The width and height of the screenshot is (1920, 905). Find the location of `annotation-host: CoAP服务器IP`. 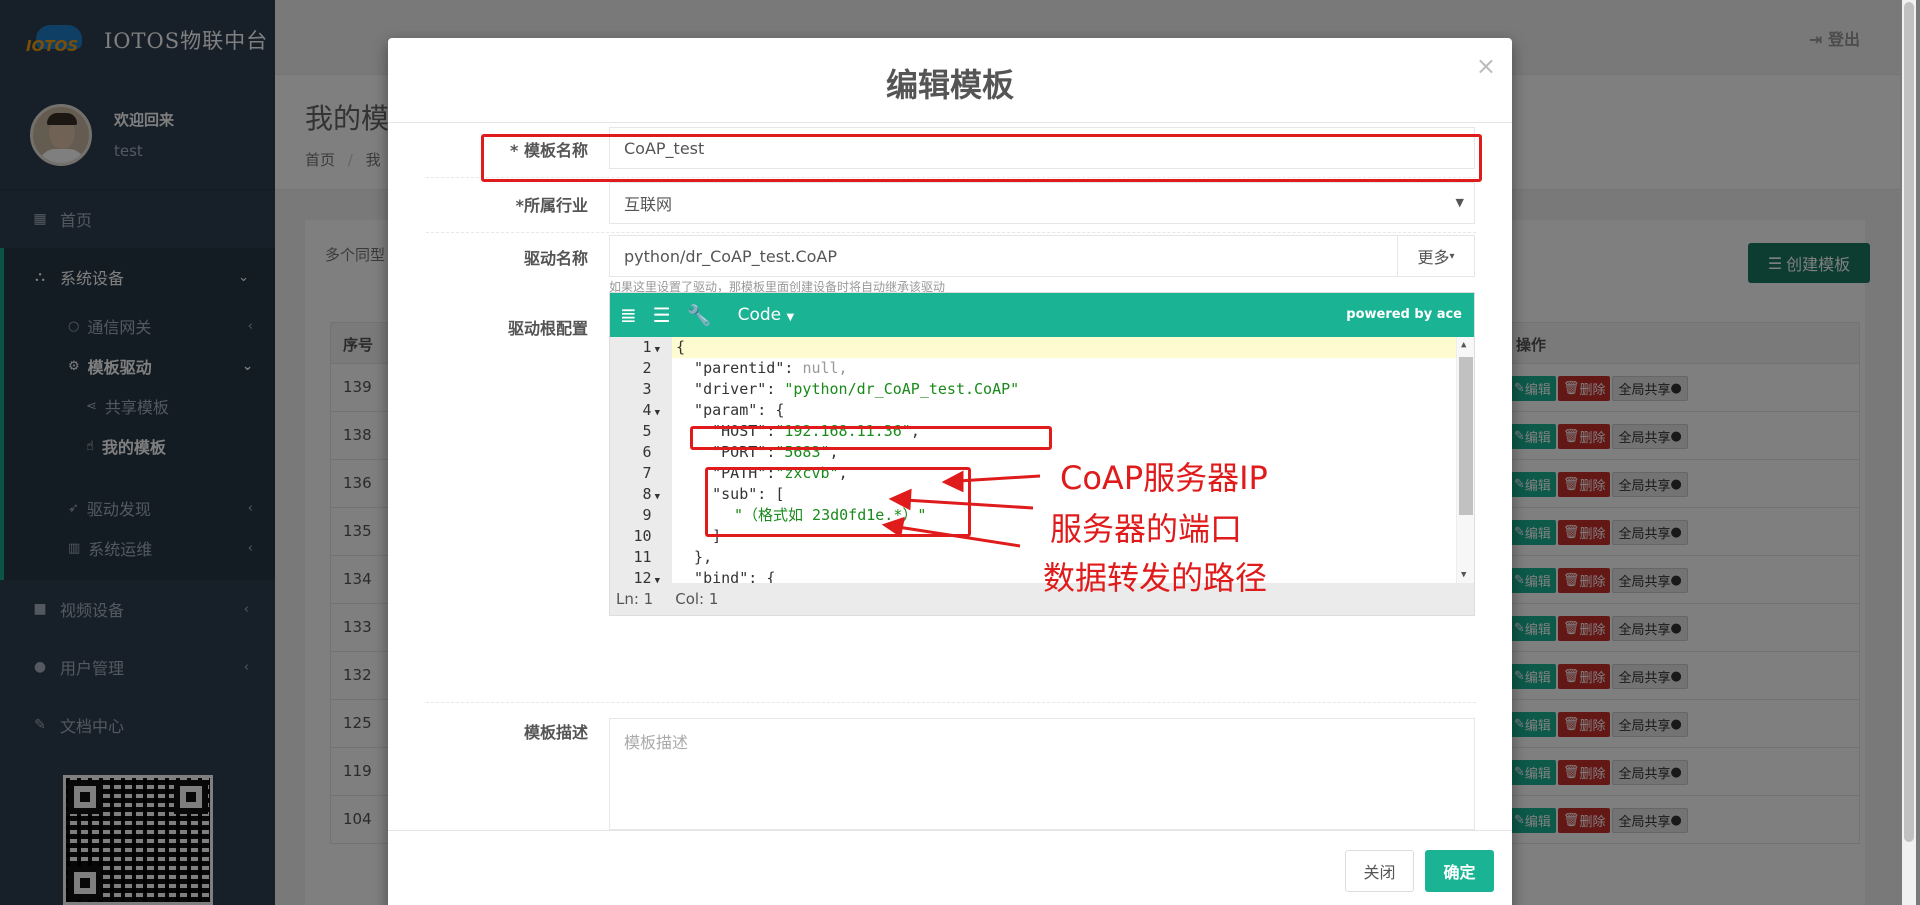

annotation-host: CoAP服务器IP is located at coordinates (1164, 478).